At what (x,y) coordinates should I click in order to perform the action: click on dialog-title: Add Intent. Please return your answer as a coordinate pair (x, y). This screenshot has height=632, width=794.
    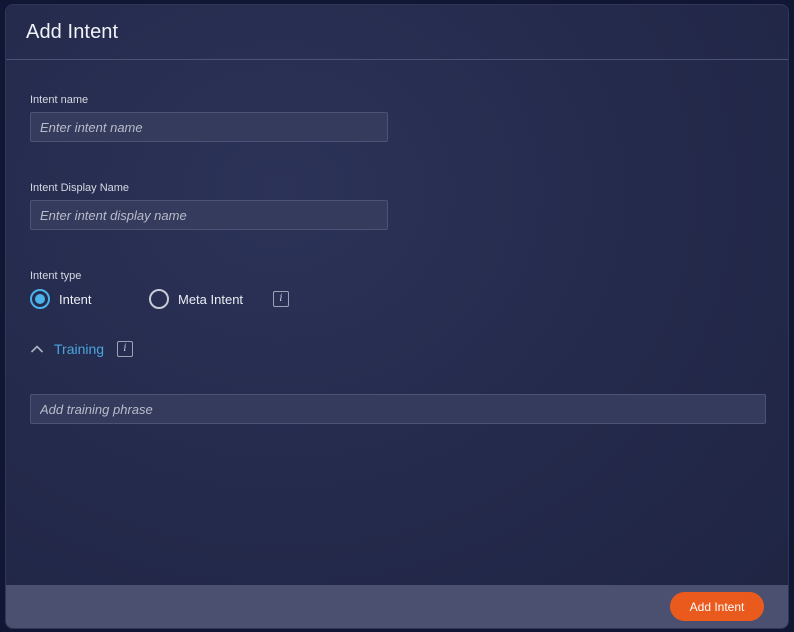
    Looking at the image, I should click on (72, 32).